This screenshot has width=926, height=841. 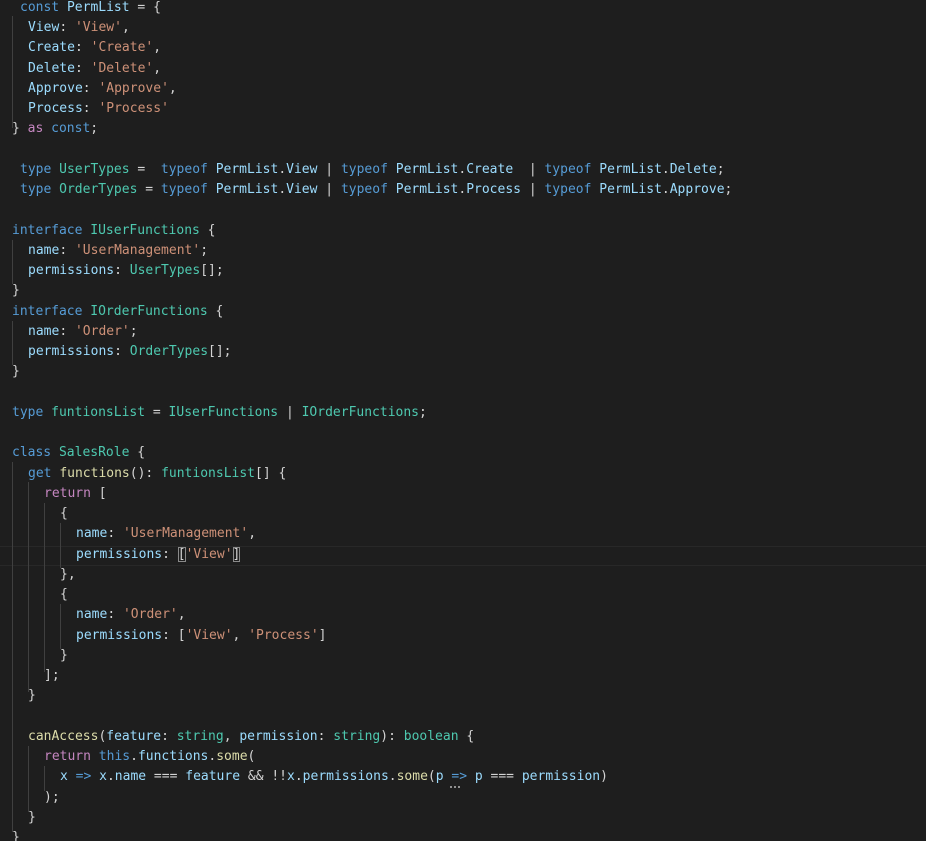 What do you see at coordinates (412, 776) in the screenshot?
I see `code-token-fn: some` at bounding box center [412, 776].